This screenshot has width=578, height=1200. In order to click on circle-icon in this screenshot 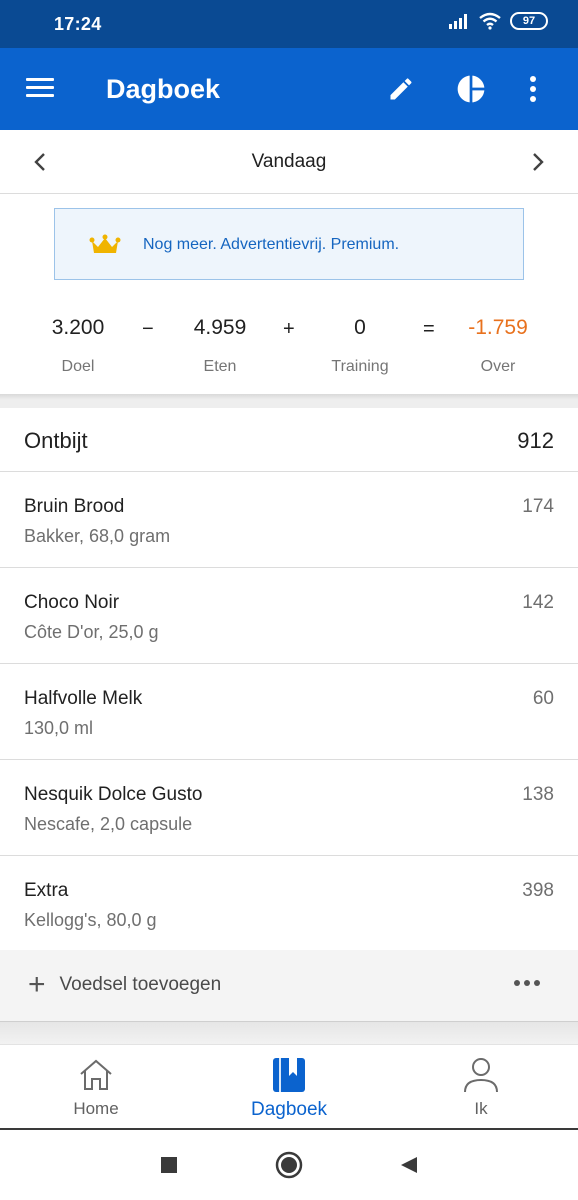, I will do `click(289, 1165)`.